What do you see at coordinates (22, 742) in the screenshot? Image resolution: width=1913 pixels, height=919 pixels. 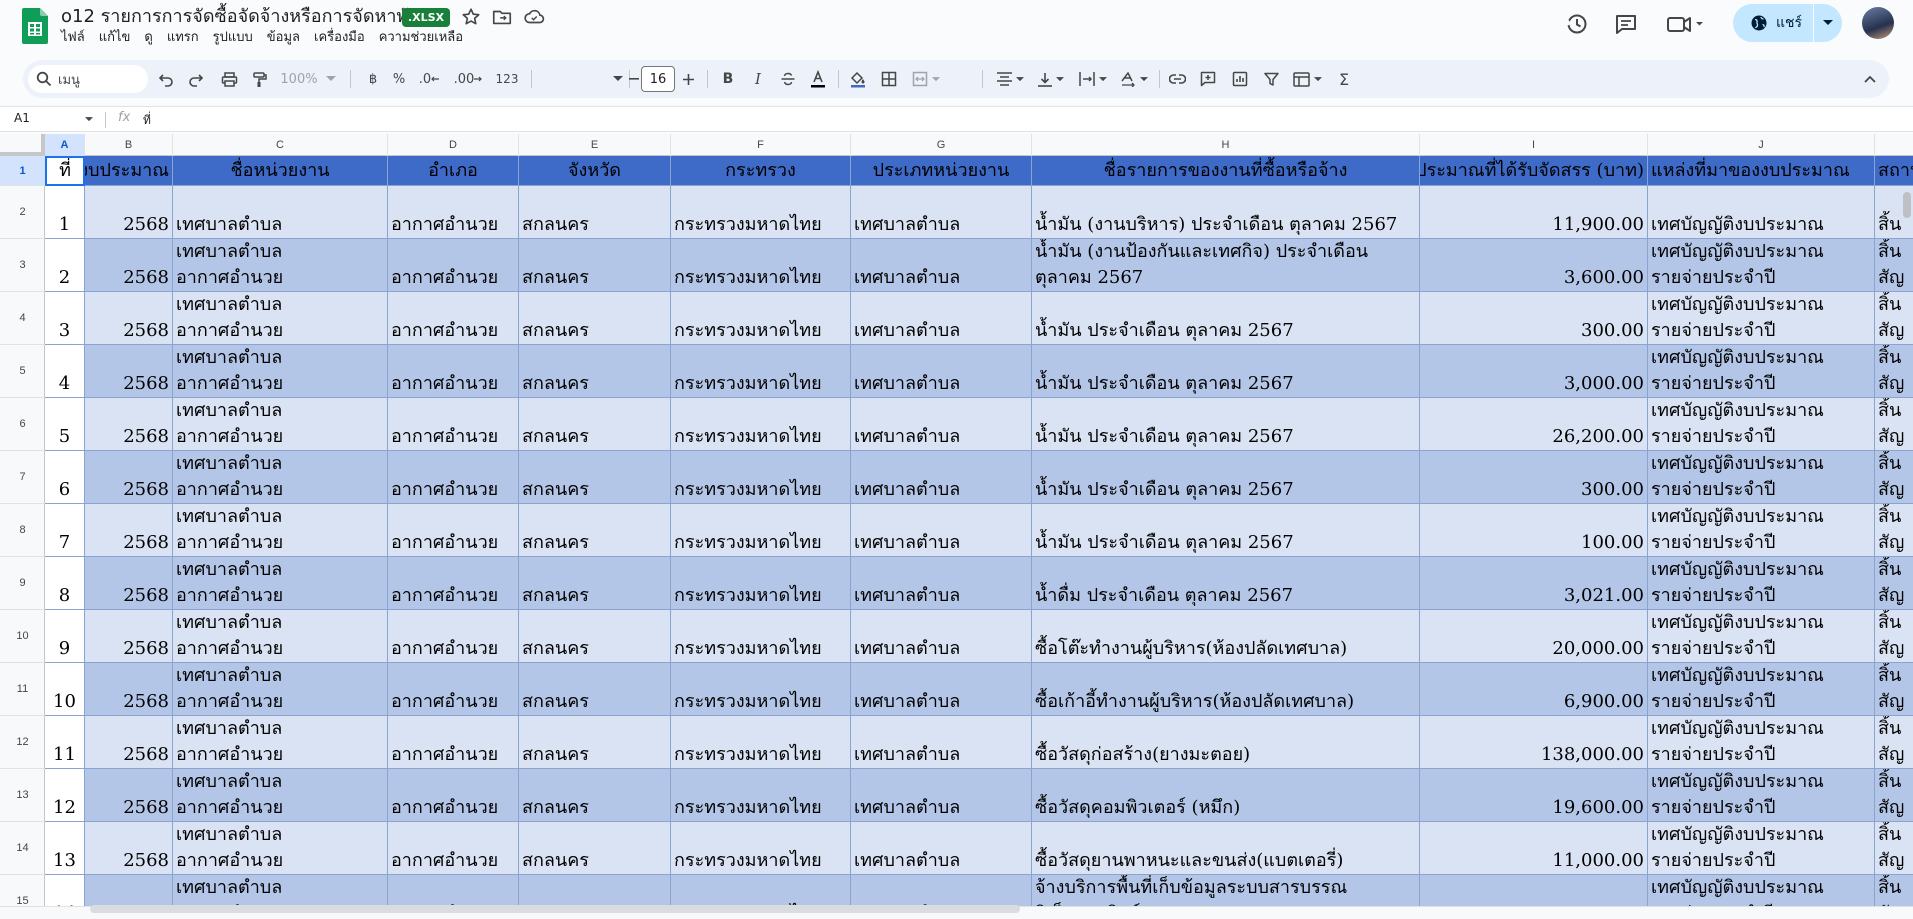 I see `row-header: 12` at bounding box center [22, 742].